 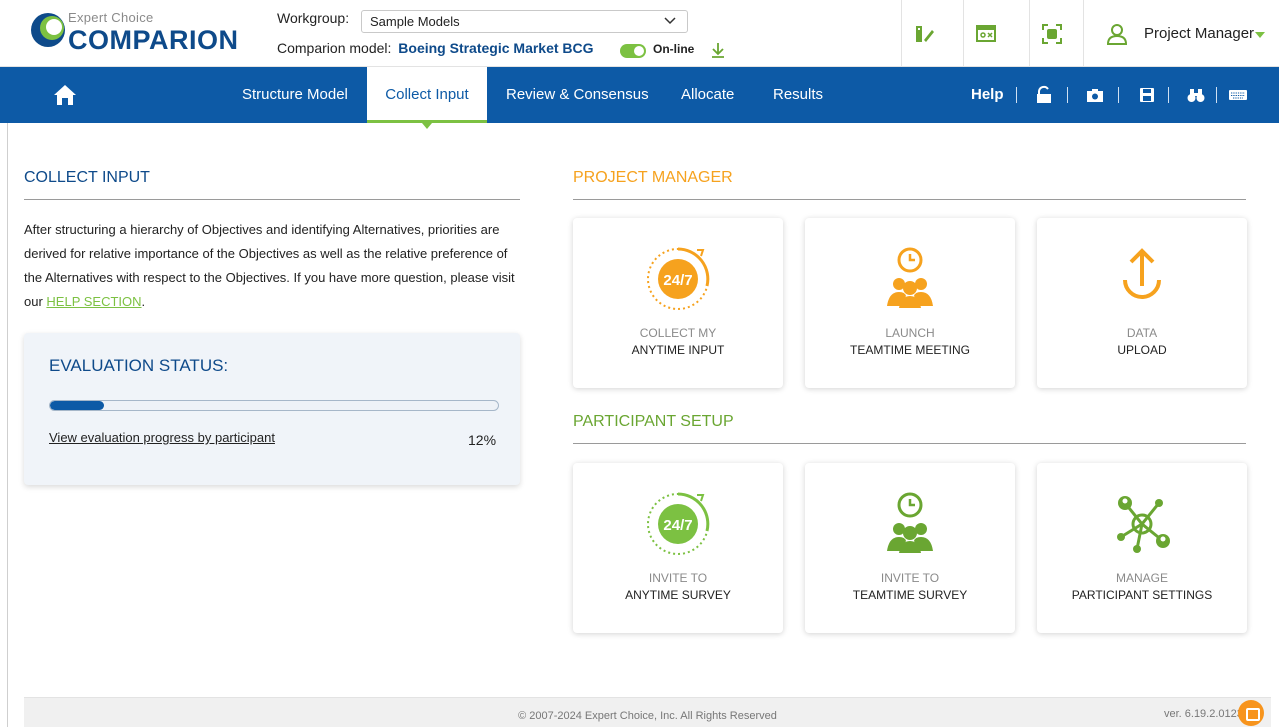 I want to click on upload-arrow-icon, so click(x=1142, y=273).